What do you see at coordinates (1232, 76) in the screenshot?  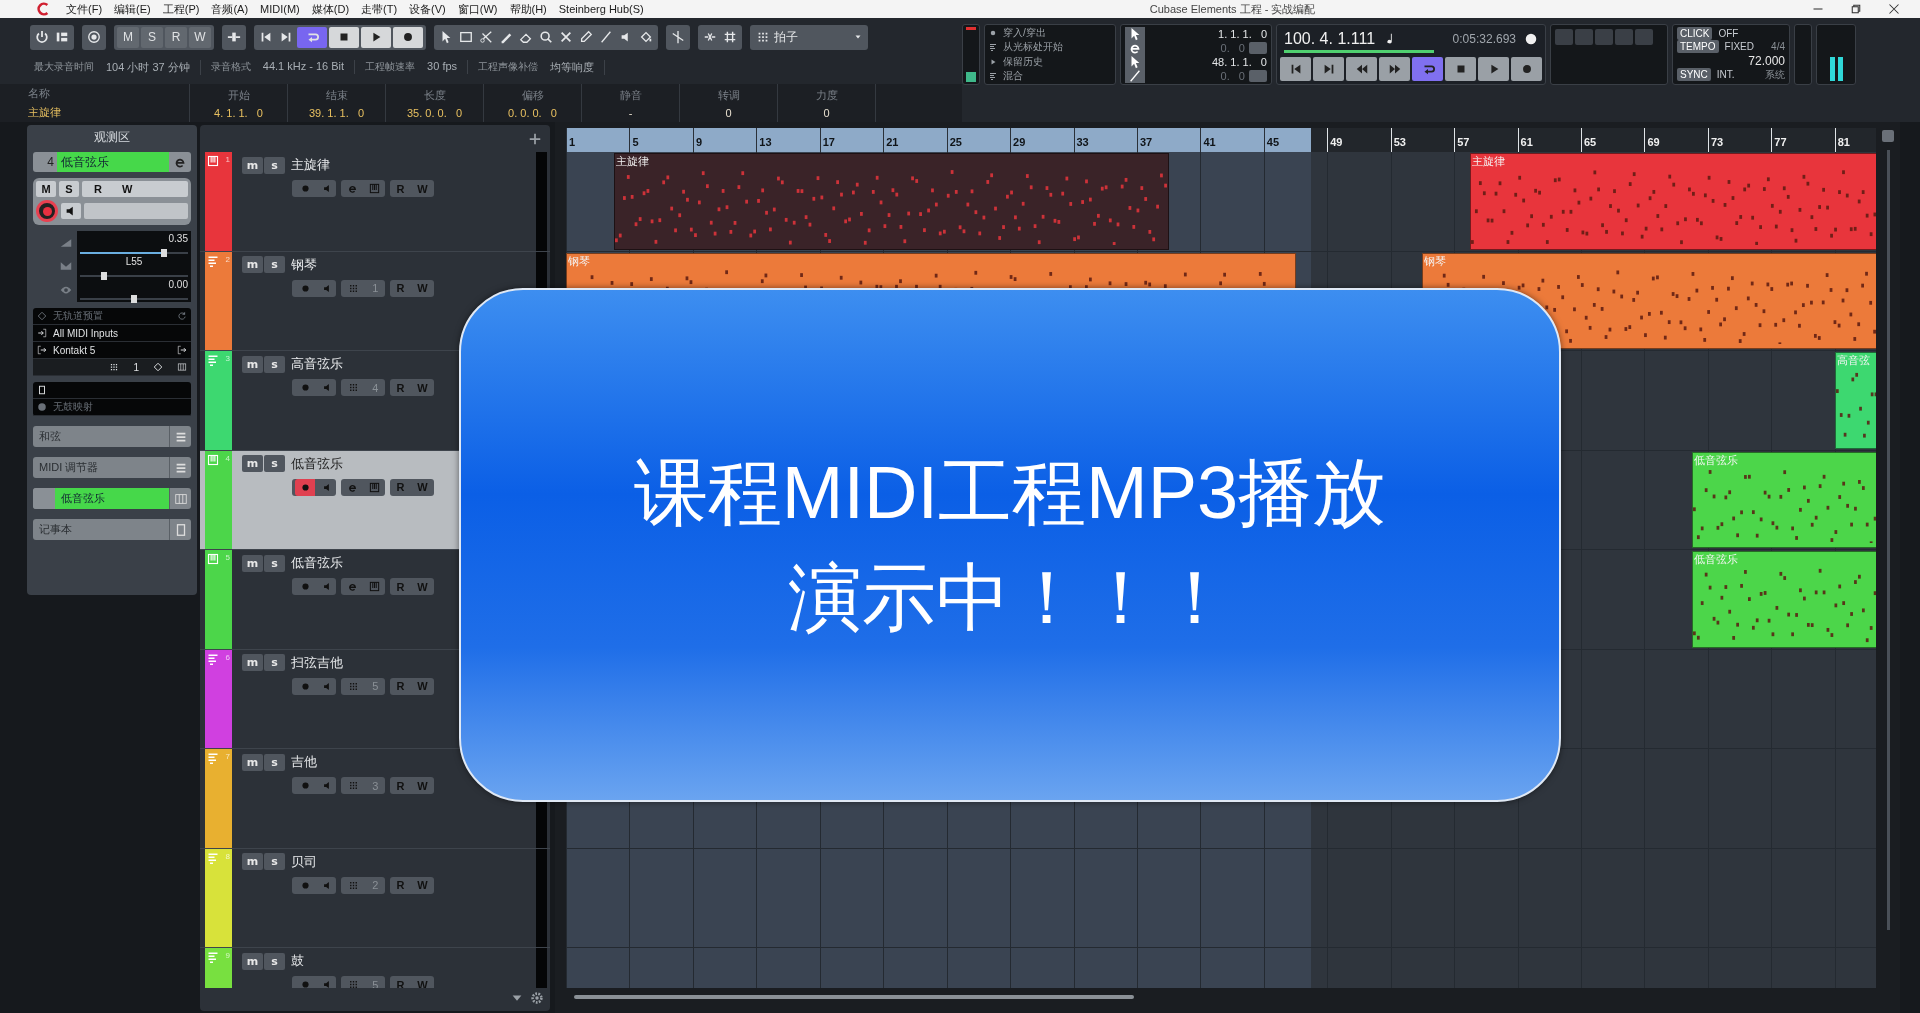 I see `right-offset: 0. 0` at bounding box center [1232, 76].